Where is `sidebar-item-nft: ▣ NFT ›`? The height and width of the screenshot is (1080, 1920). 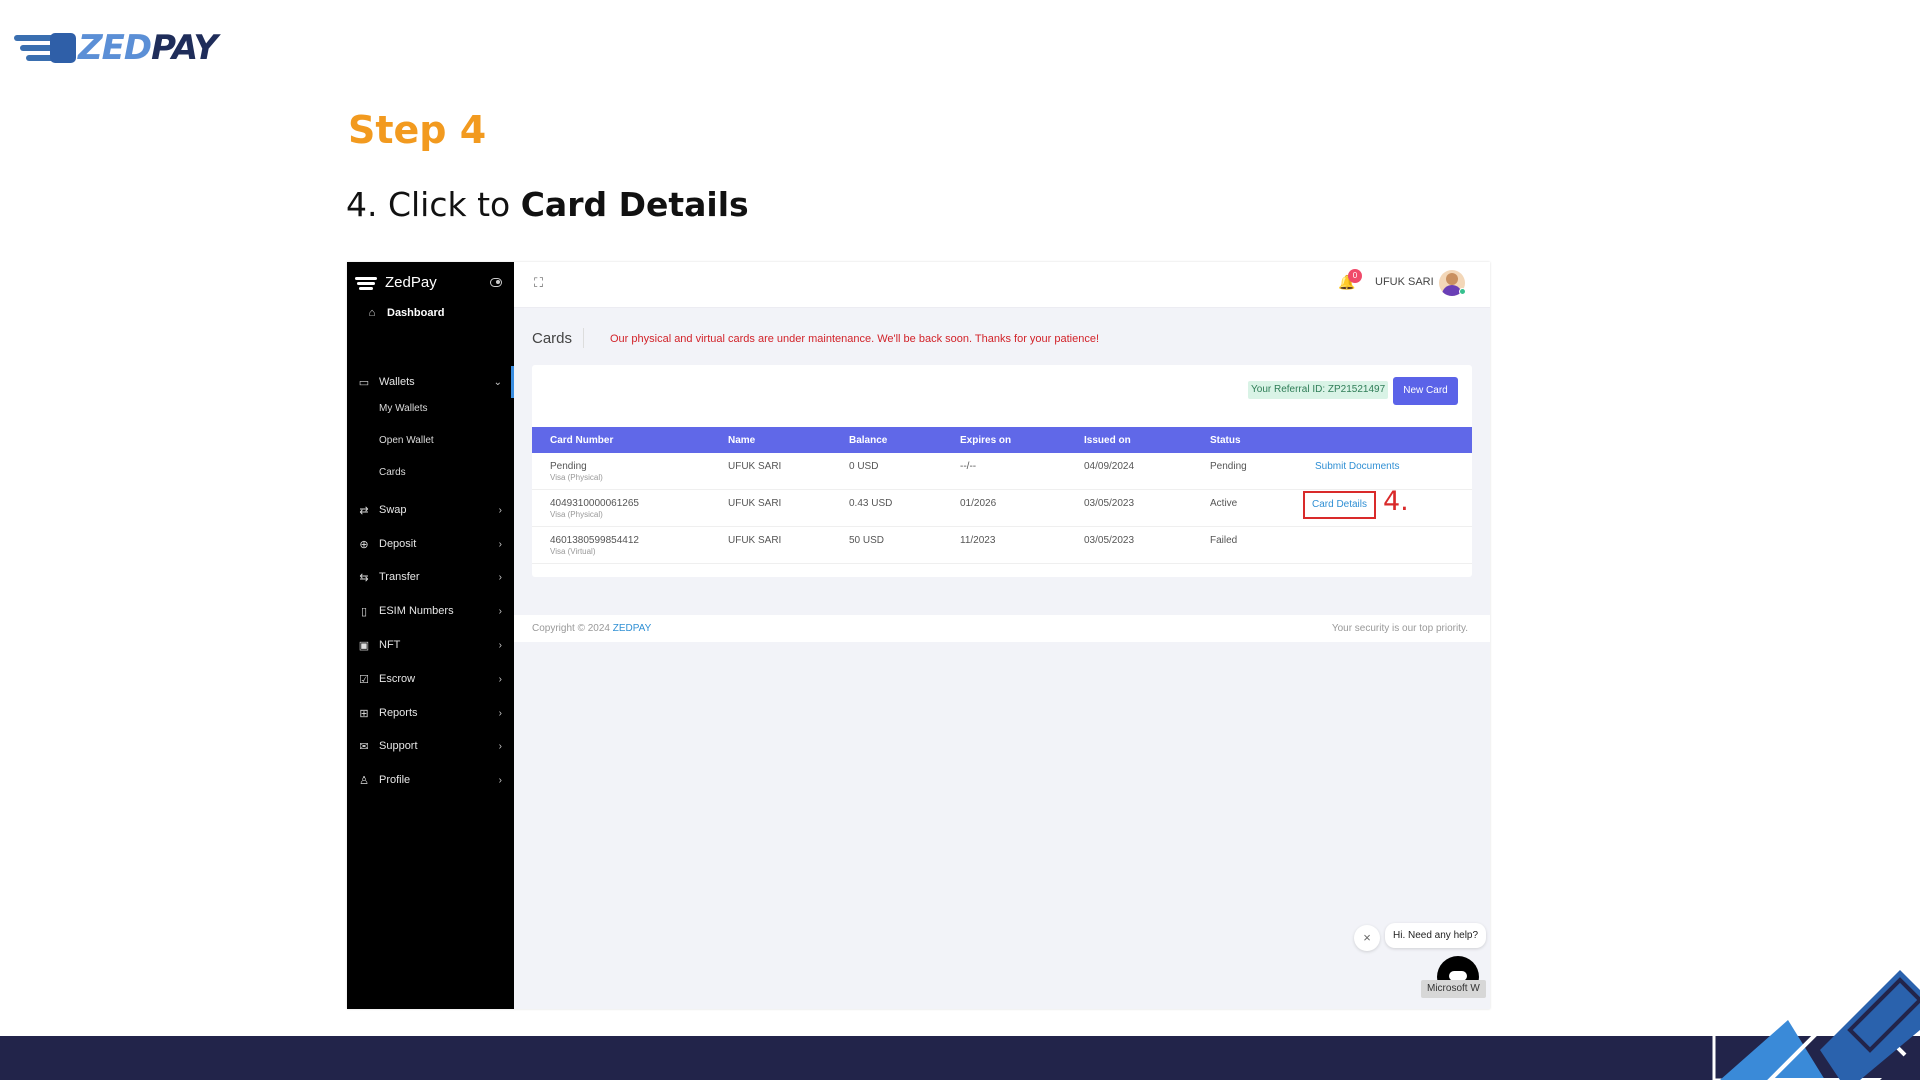
sidebar-item-nft: ▣ NFT › is located at coordinates (430, 645).